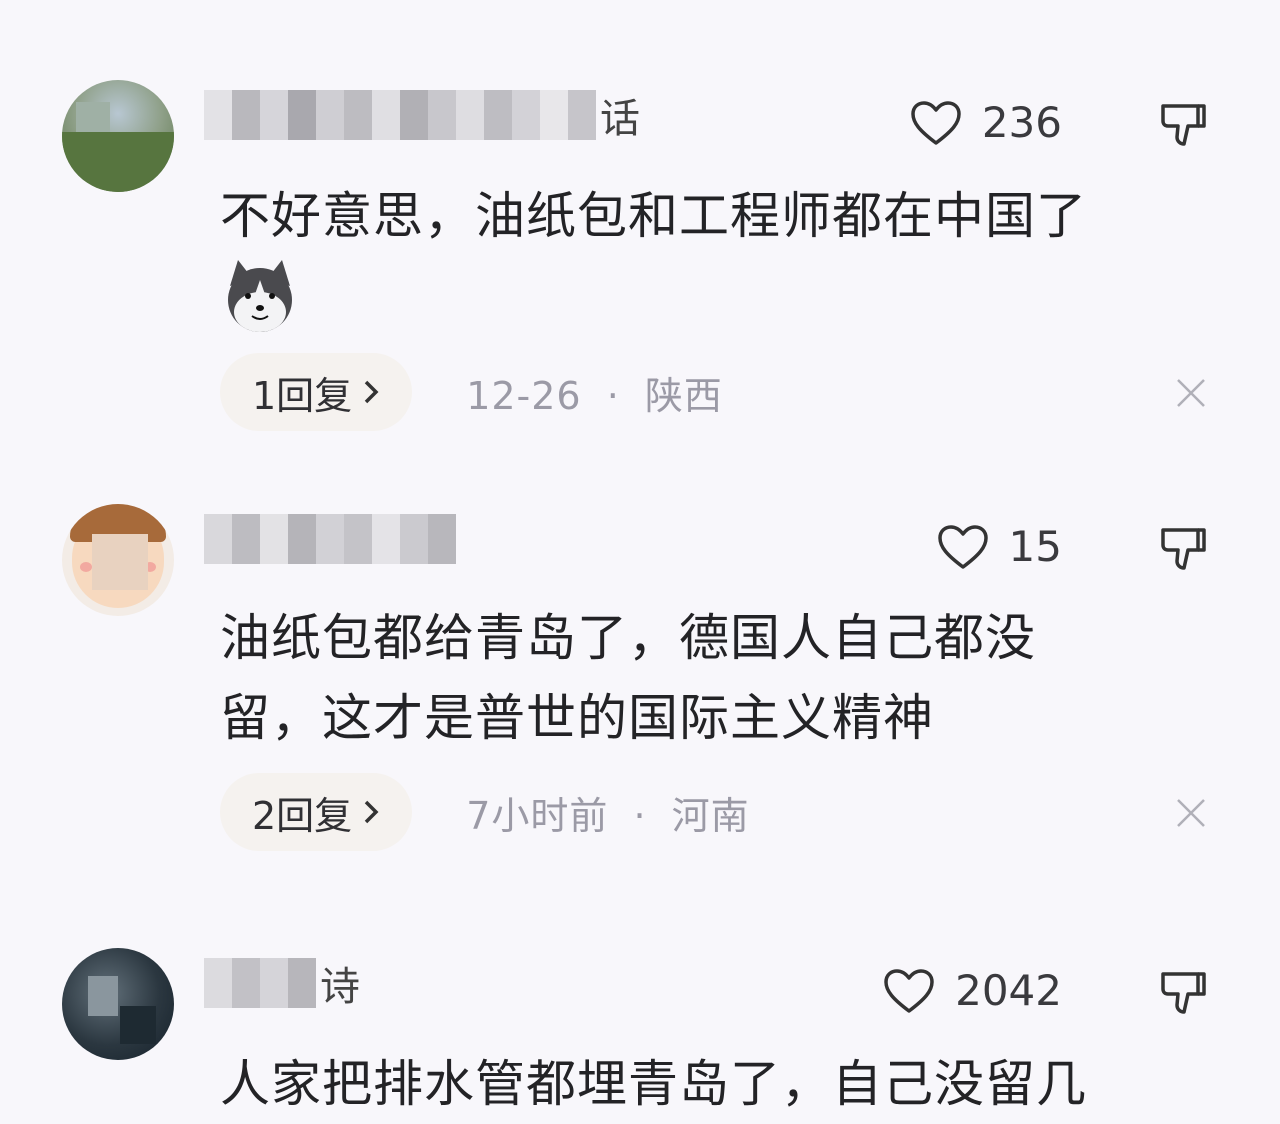 Image resolution: width=1280 pixels, height=1124 pixels. I want to click on comment-text: 人家把排水管都埋青岛了，自己没留几, so click(653, 1084).